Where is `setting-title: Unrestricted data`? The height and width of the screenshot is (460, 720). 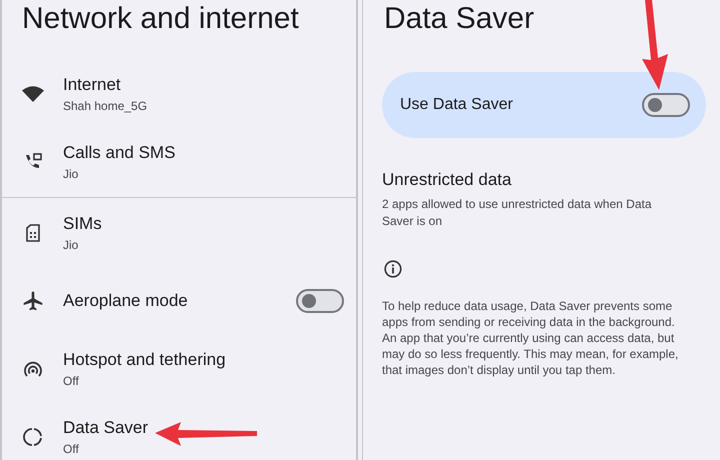
setting-title: Unrestricted data is located at coordinates (544, 180).